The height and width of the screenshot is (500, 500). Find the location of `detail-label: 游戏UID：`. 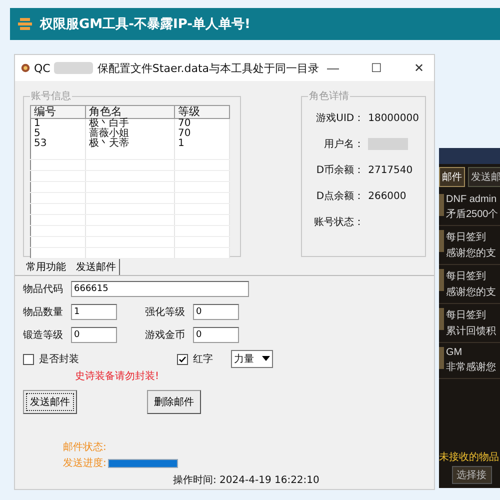

detail-label: 游戏UID： is located at coordinates (339, 118).